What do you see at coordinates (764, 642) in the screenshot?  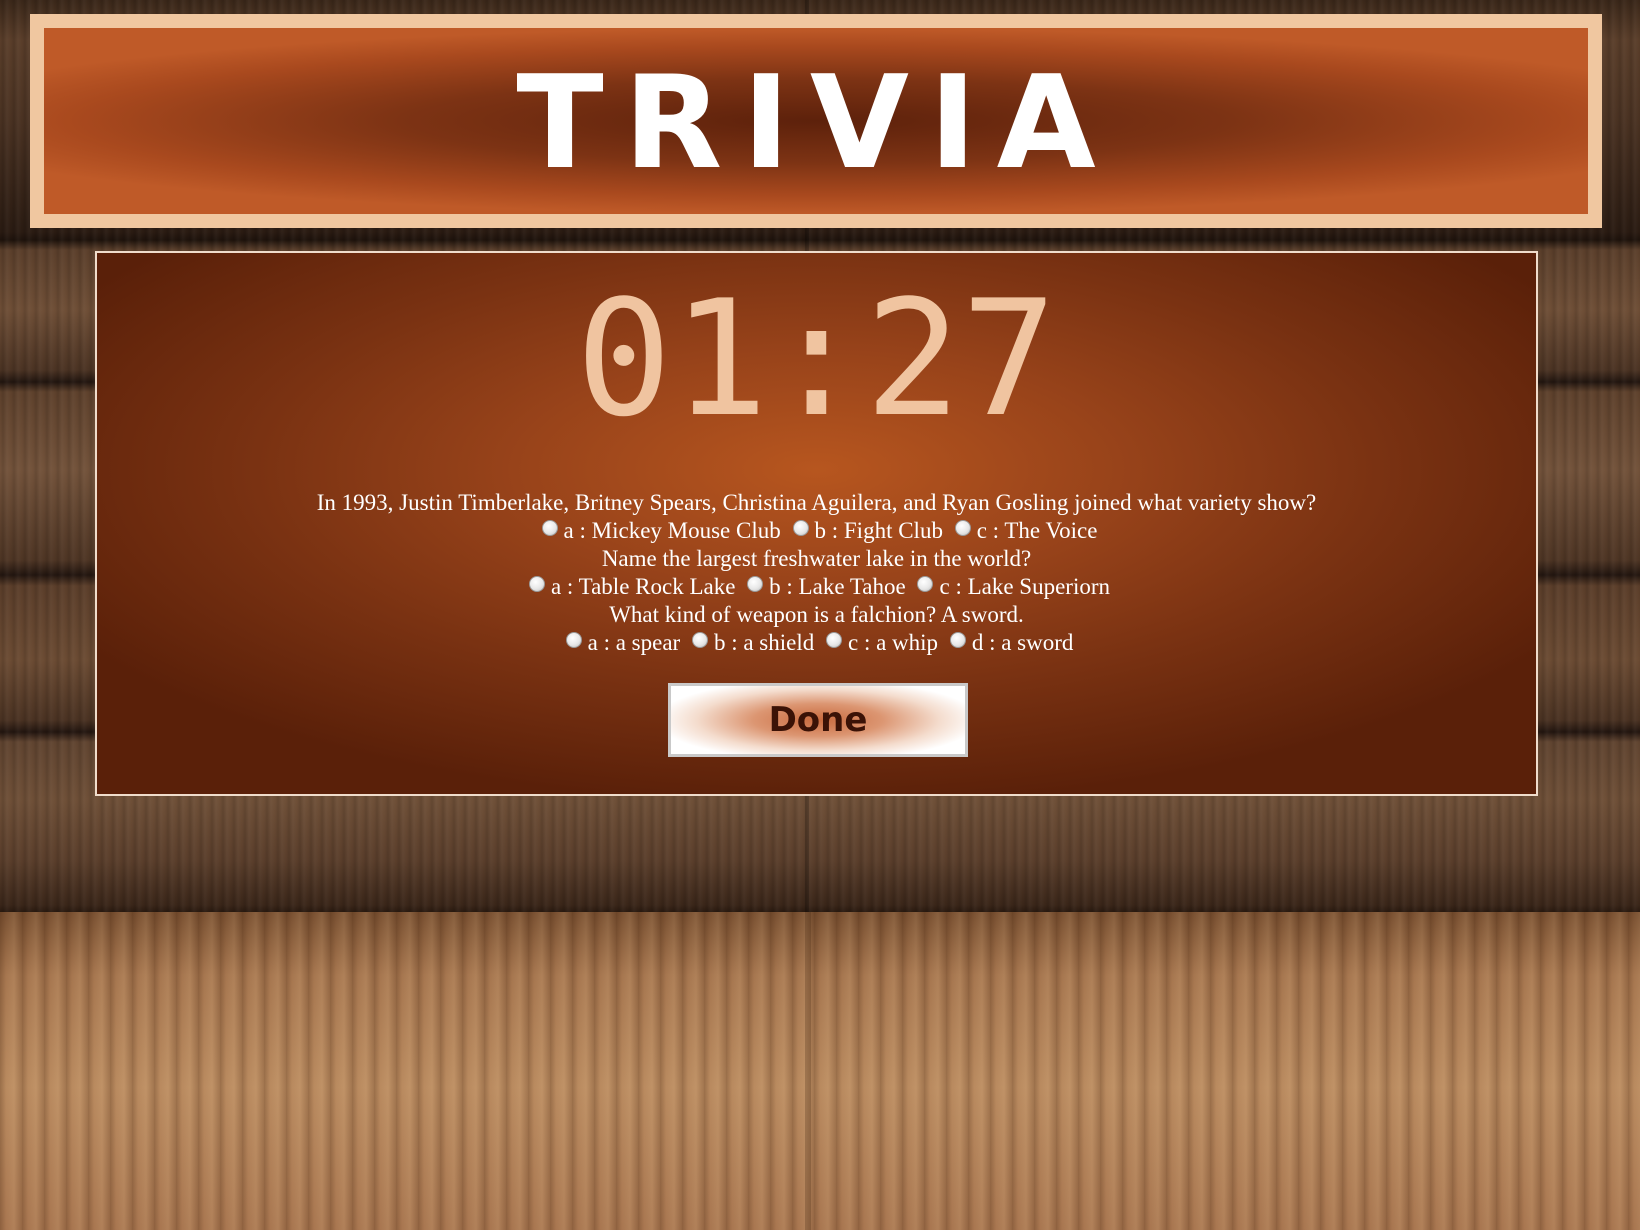 I see `answer-label: b : a shield` at bounding box center [764, 642].